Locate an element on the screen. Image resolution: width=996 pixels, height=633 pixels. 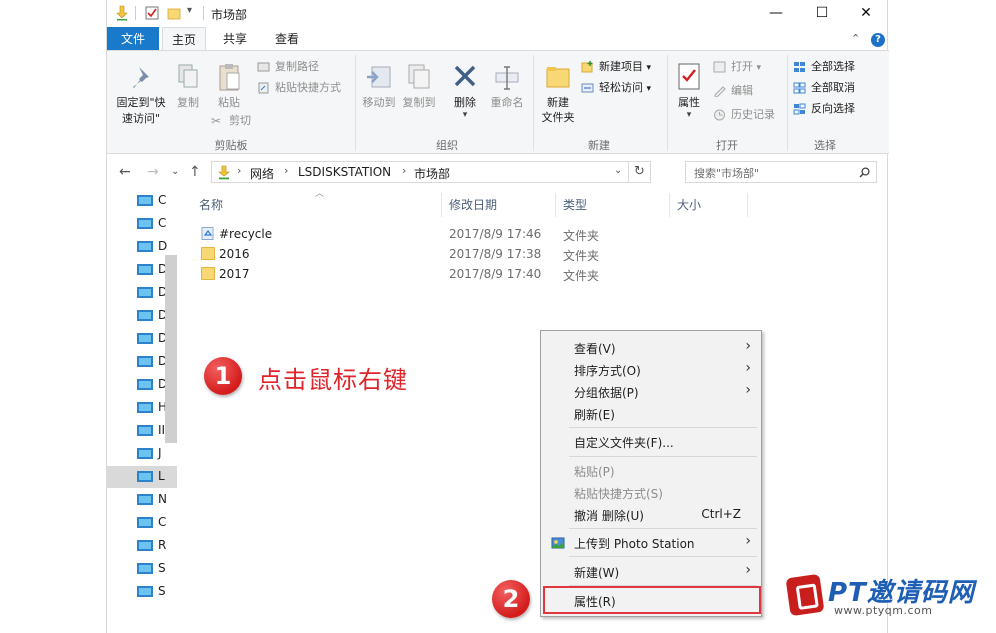
column-header-size: 大小 is located at coordinates (689, 204).